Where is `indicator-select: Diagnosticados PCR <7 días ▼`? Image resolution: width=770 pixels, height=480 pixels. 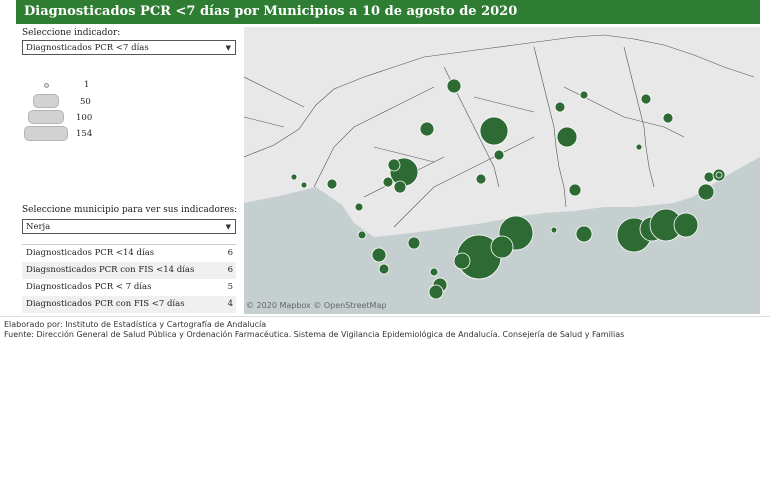
indicator-select: Diagnosticados PCR <7 días ▼ is located at coordinates (129, 47).